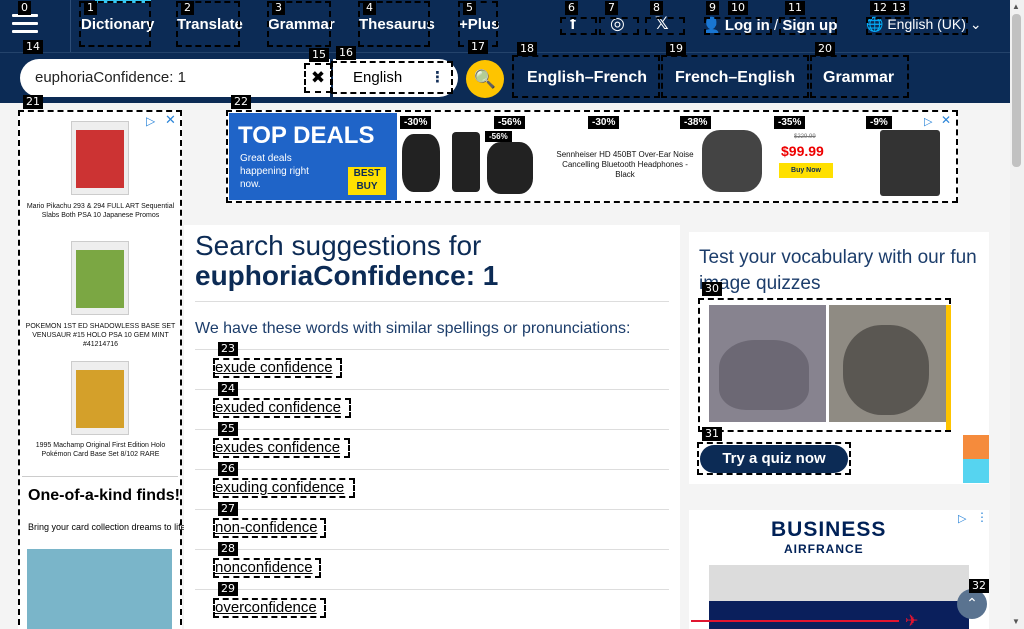  What do you see at coordinates (347, 275) in the screenshot?
I see `search-term-heading: euphoriaConfidence: 1` at bounding box center [347, 275].